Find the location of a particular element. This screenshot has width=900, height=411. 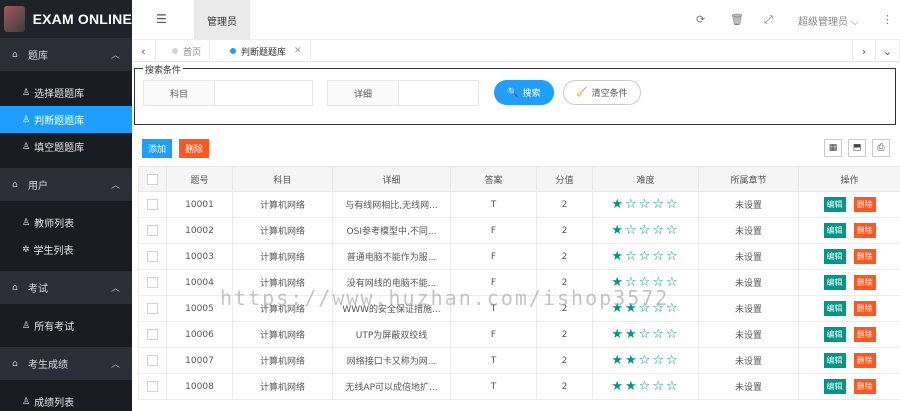

table-row: 10008 计算机网络 无线AP可以成倍地扩... T 2 ★★☆☆☆ 未设置 编辑 删除 is located at coordinates (519, 386).